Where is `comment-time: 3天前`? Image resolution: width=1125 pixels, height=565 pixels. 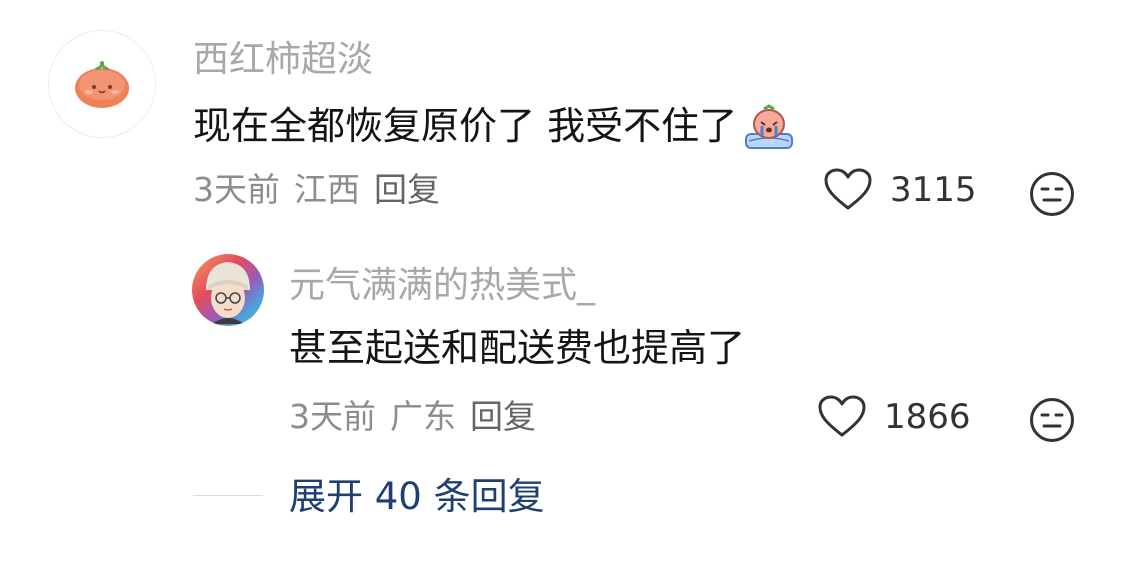
comment-time: 3天前 is located at coordinates (236, 189).